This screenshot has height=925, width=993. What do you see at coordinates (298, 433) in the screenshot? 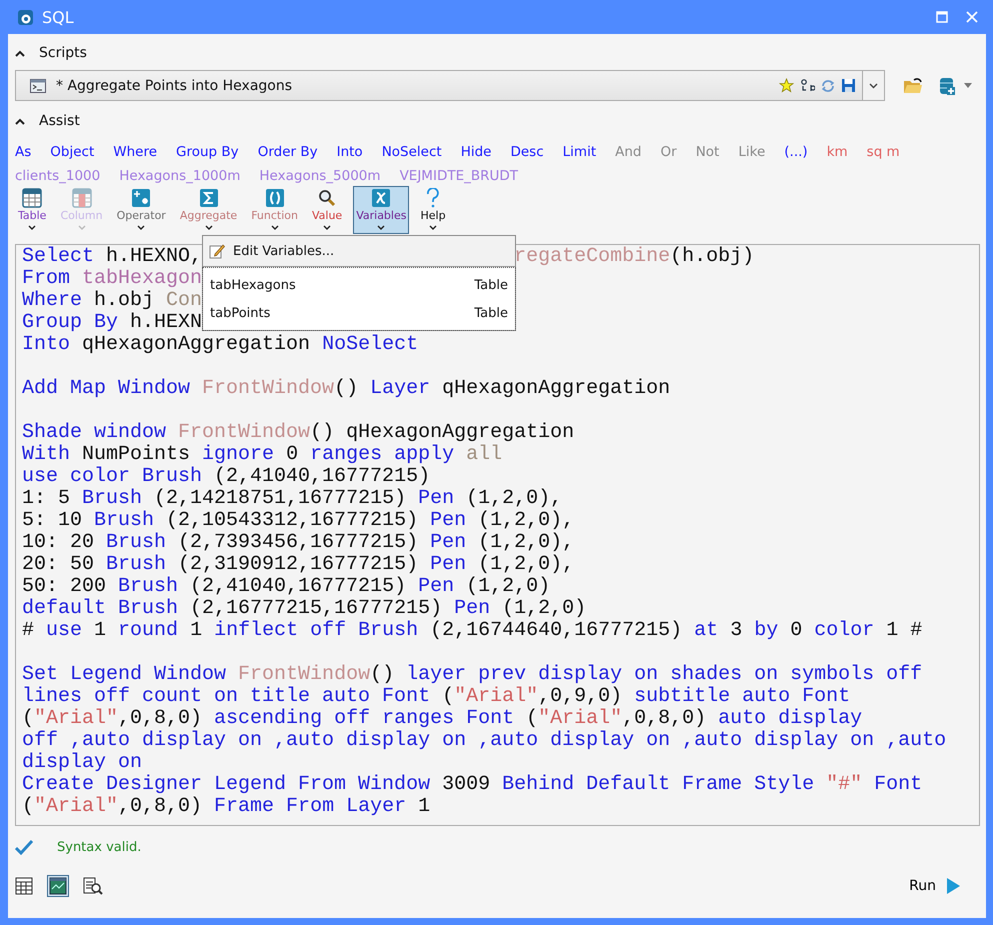
I see `code-line: Shade window FrontWindow() qHexagonAggregation` at bounding box center [298, 433].